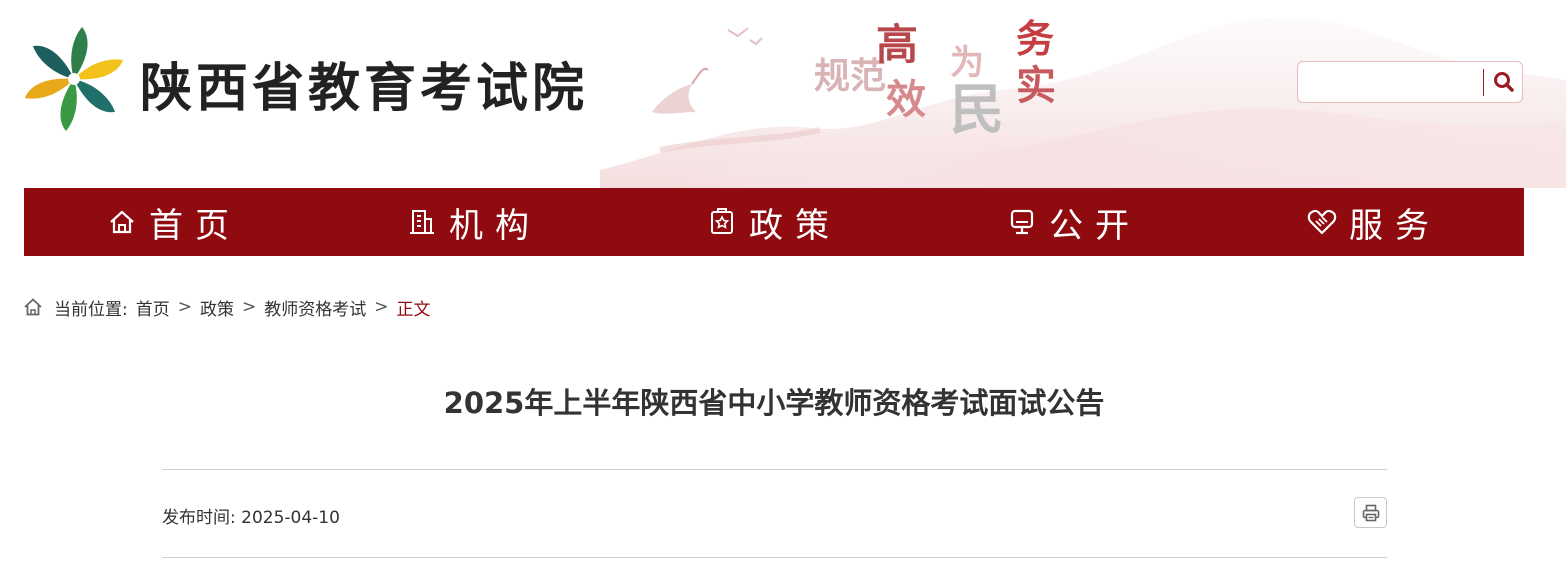 This screenshot has height=583, width=1566. What do you see at coordinates (91, 309) in the screenshot?
I see `breadcrumb-prefix: 当前位置:` at bounding box center [91, 309].